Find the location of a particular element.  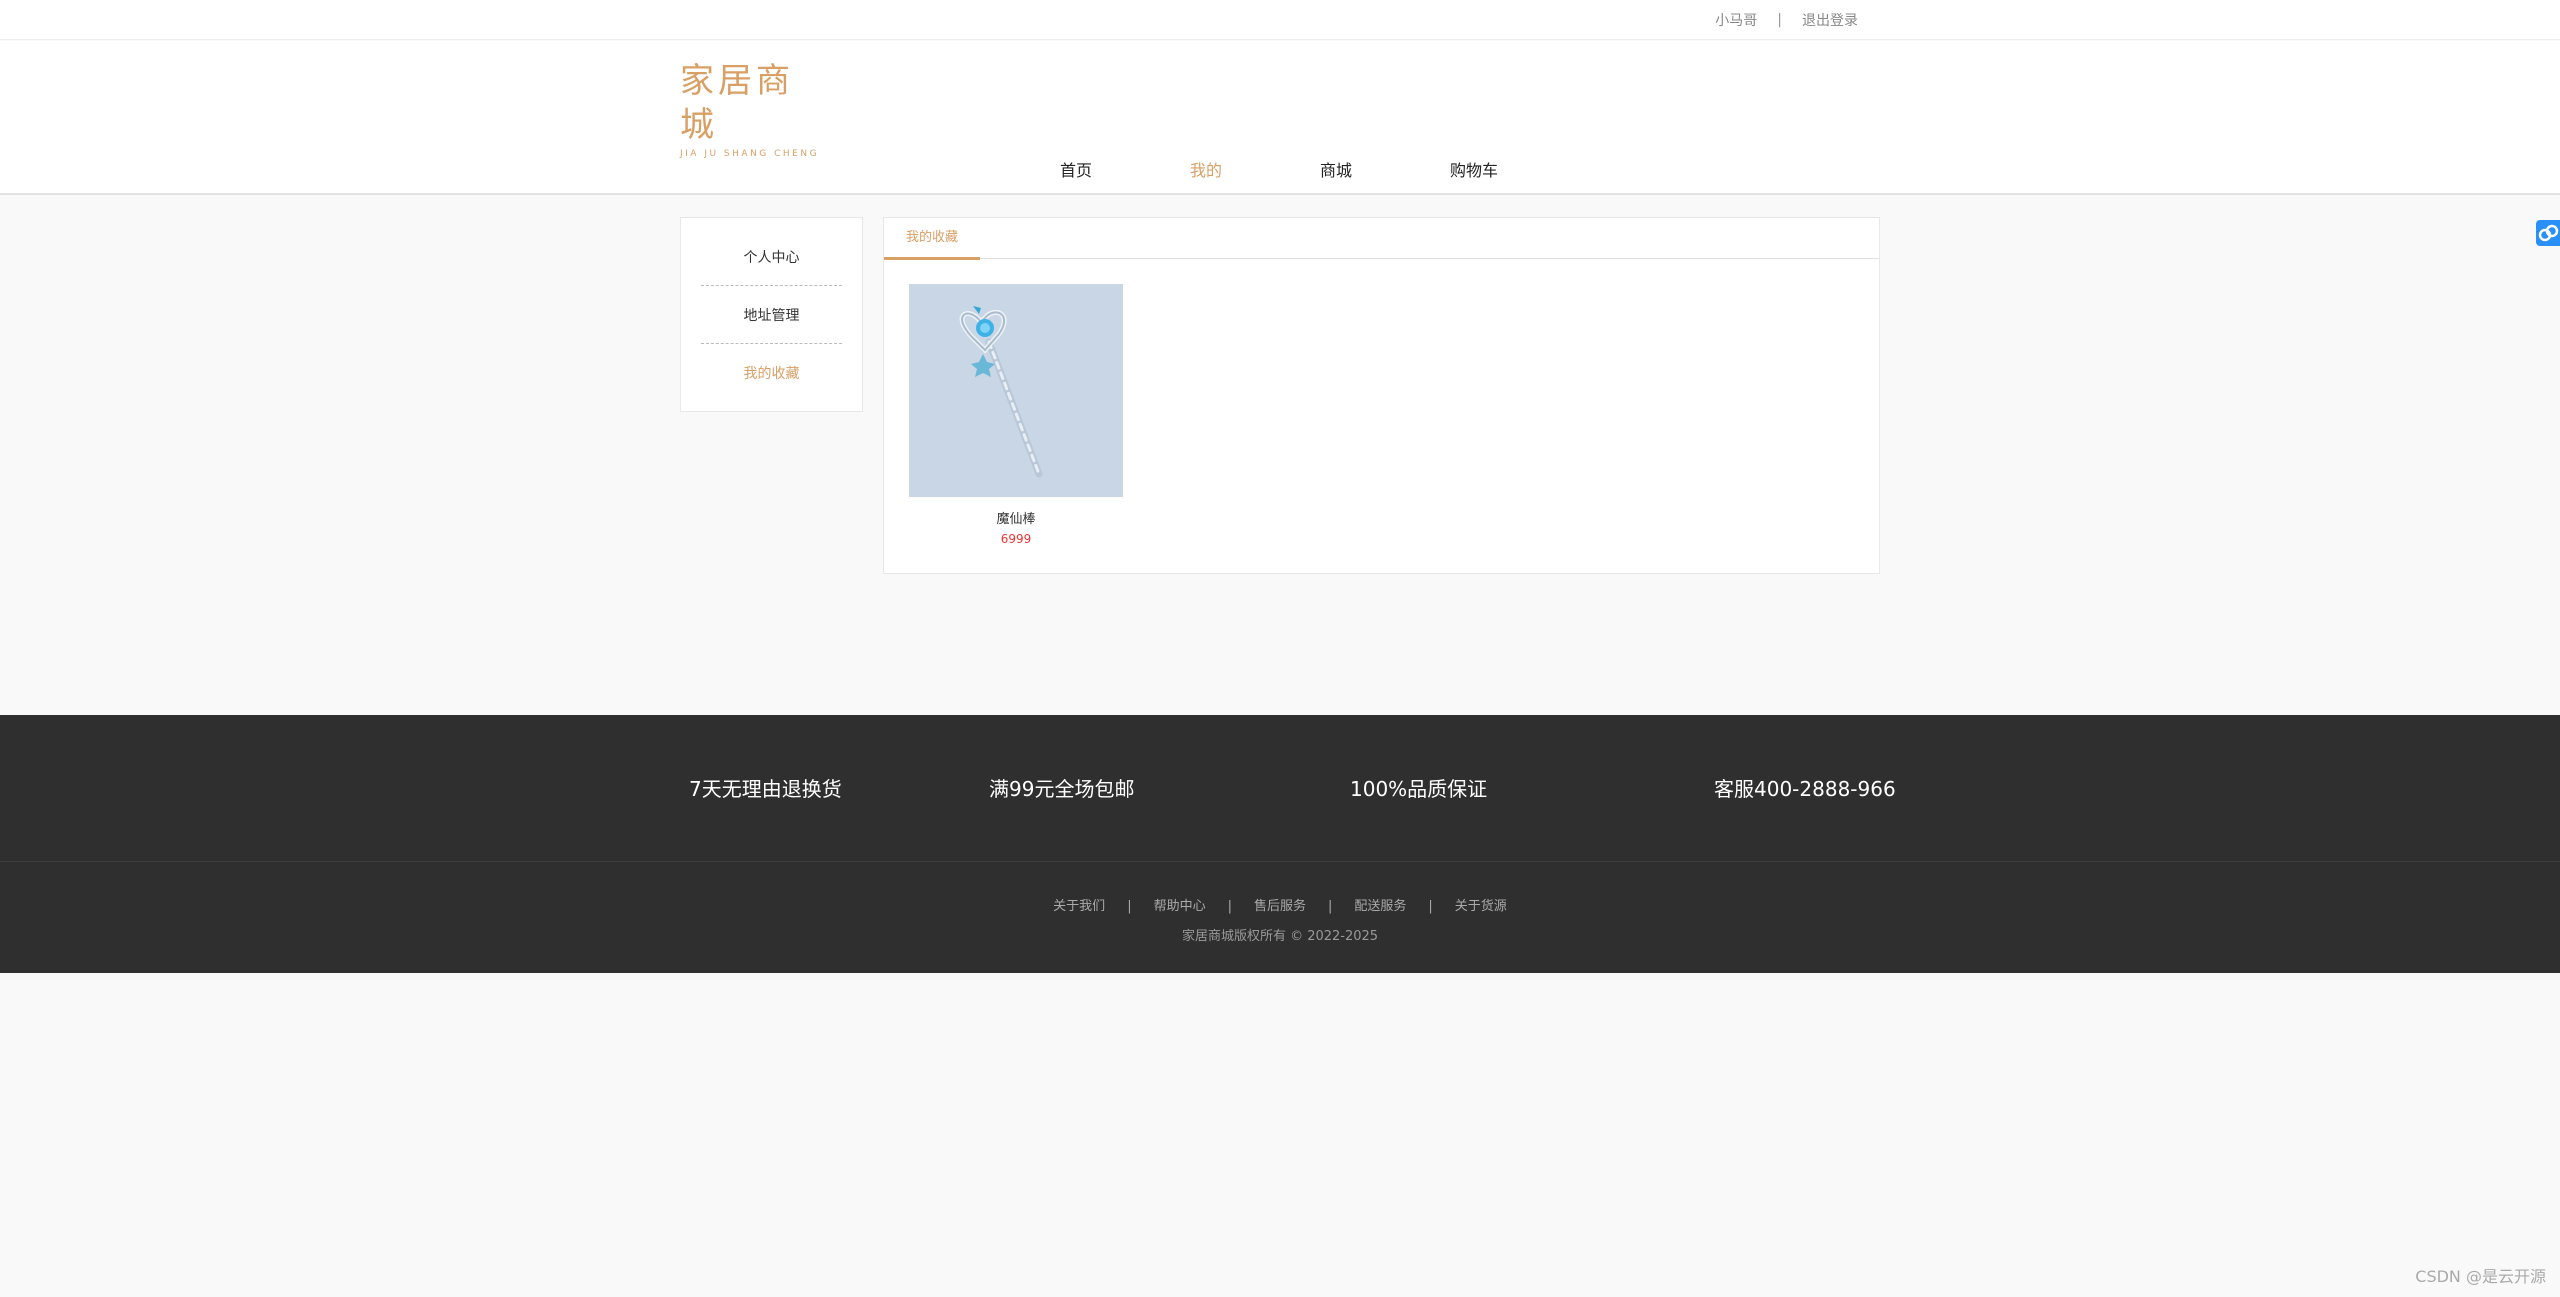

top-bar: 小马哥 | 退出登录 is located at coordinates (1280, 20).